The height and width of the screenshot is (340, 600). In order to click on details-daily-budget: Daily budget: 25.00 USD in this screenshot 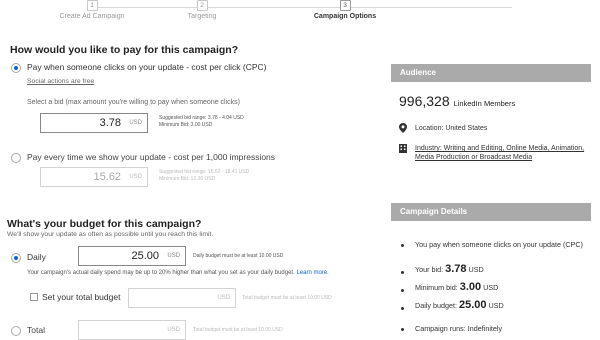, I will do `click(459, 305)`.